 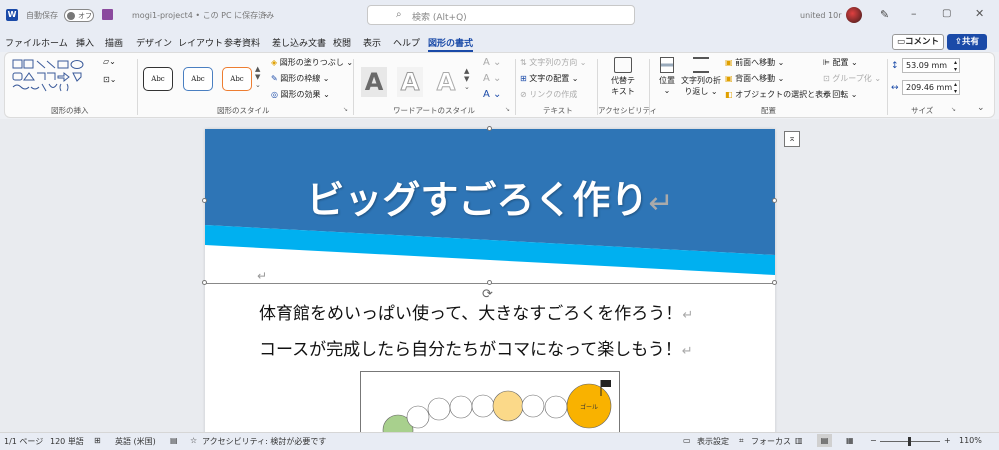 I want to click on separator, so click(x=649, y=87).